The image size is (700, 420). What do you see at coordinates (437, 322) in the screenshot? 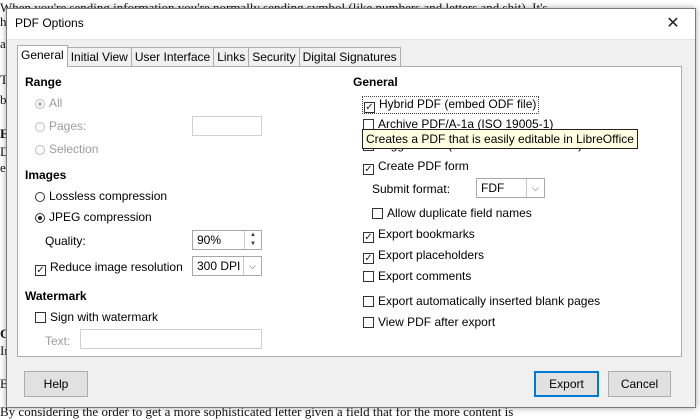
I see `view-after-export-label: View PDF after export` at bounding box center [437, 322].